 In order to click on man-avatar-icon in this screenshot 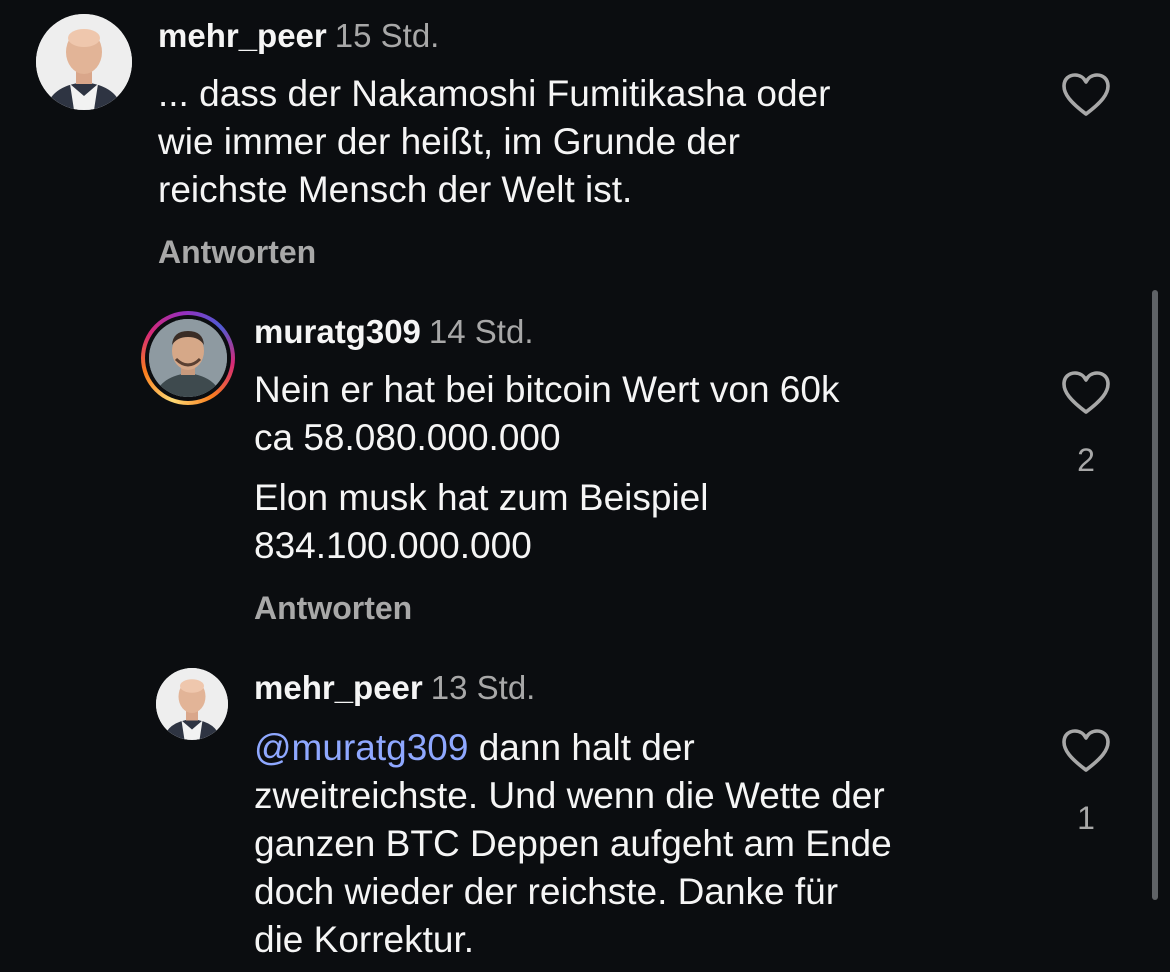, I will do `click(188, 358)`.